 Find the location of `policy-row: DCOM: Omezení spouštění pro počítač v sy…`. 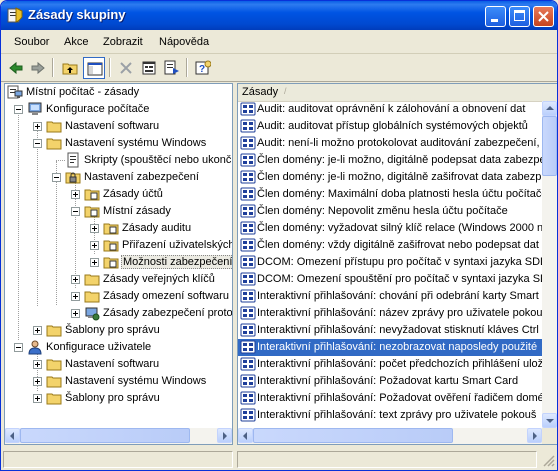

policy-row: DCOM: Omezení spouštění pro počítač v sy… is located at coordinates (397, 279).